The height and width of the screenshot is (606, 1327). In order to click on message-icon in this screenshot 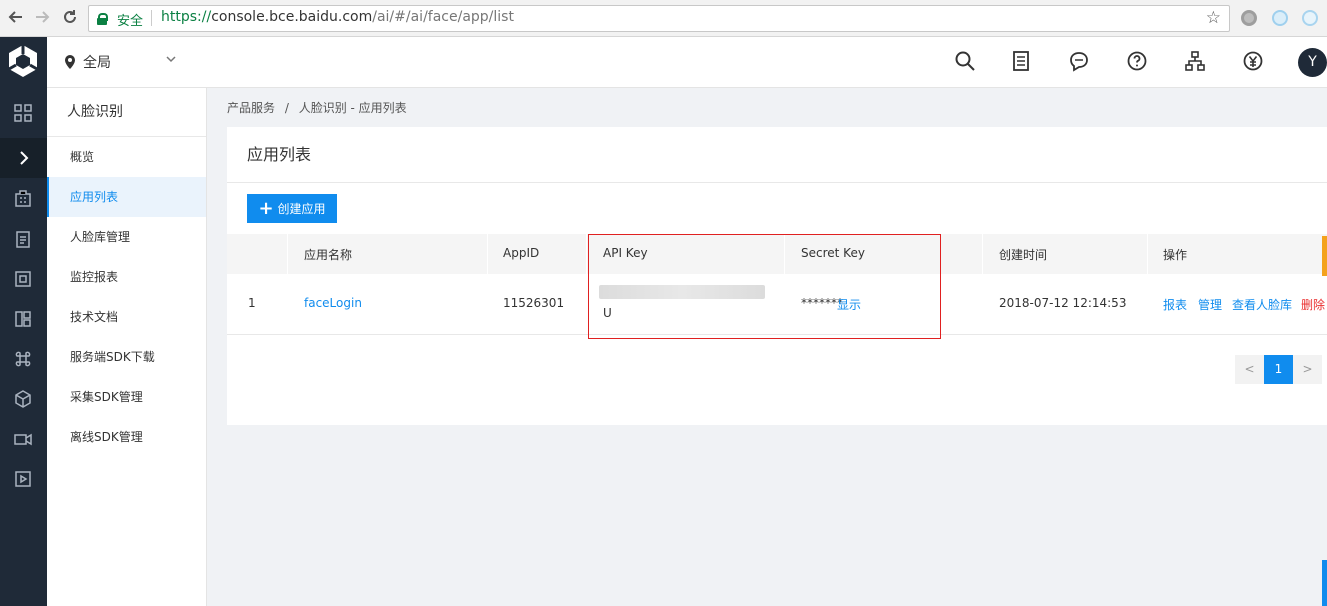, I will do `click(1079, 61)`.